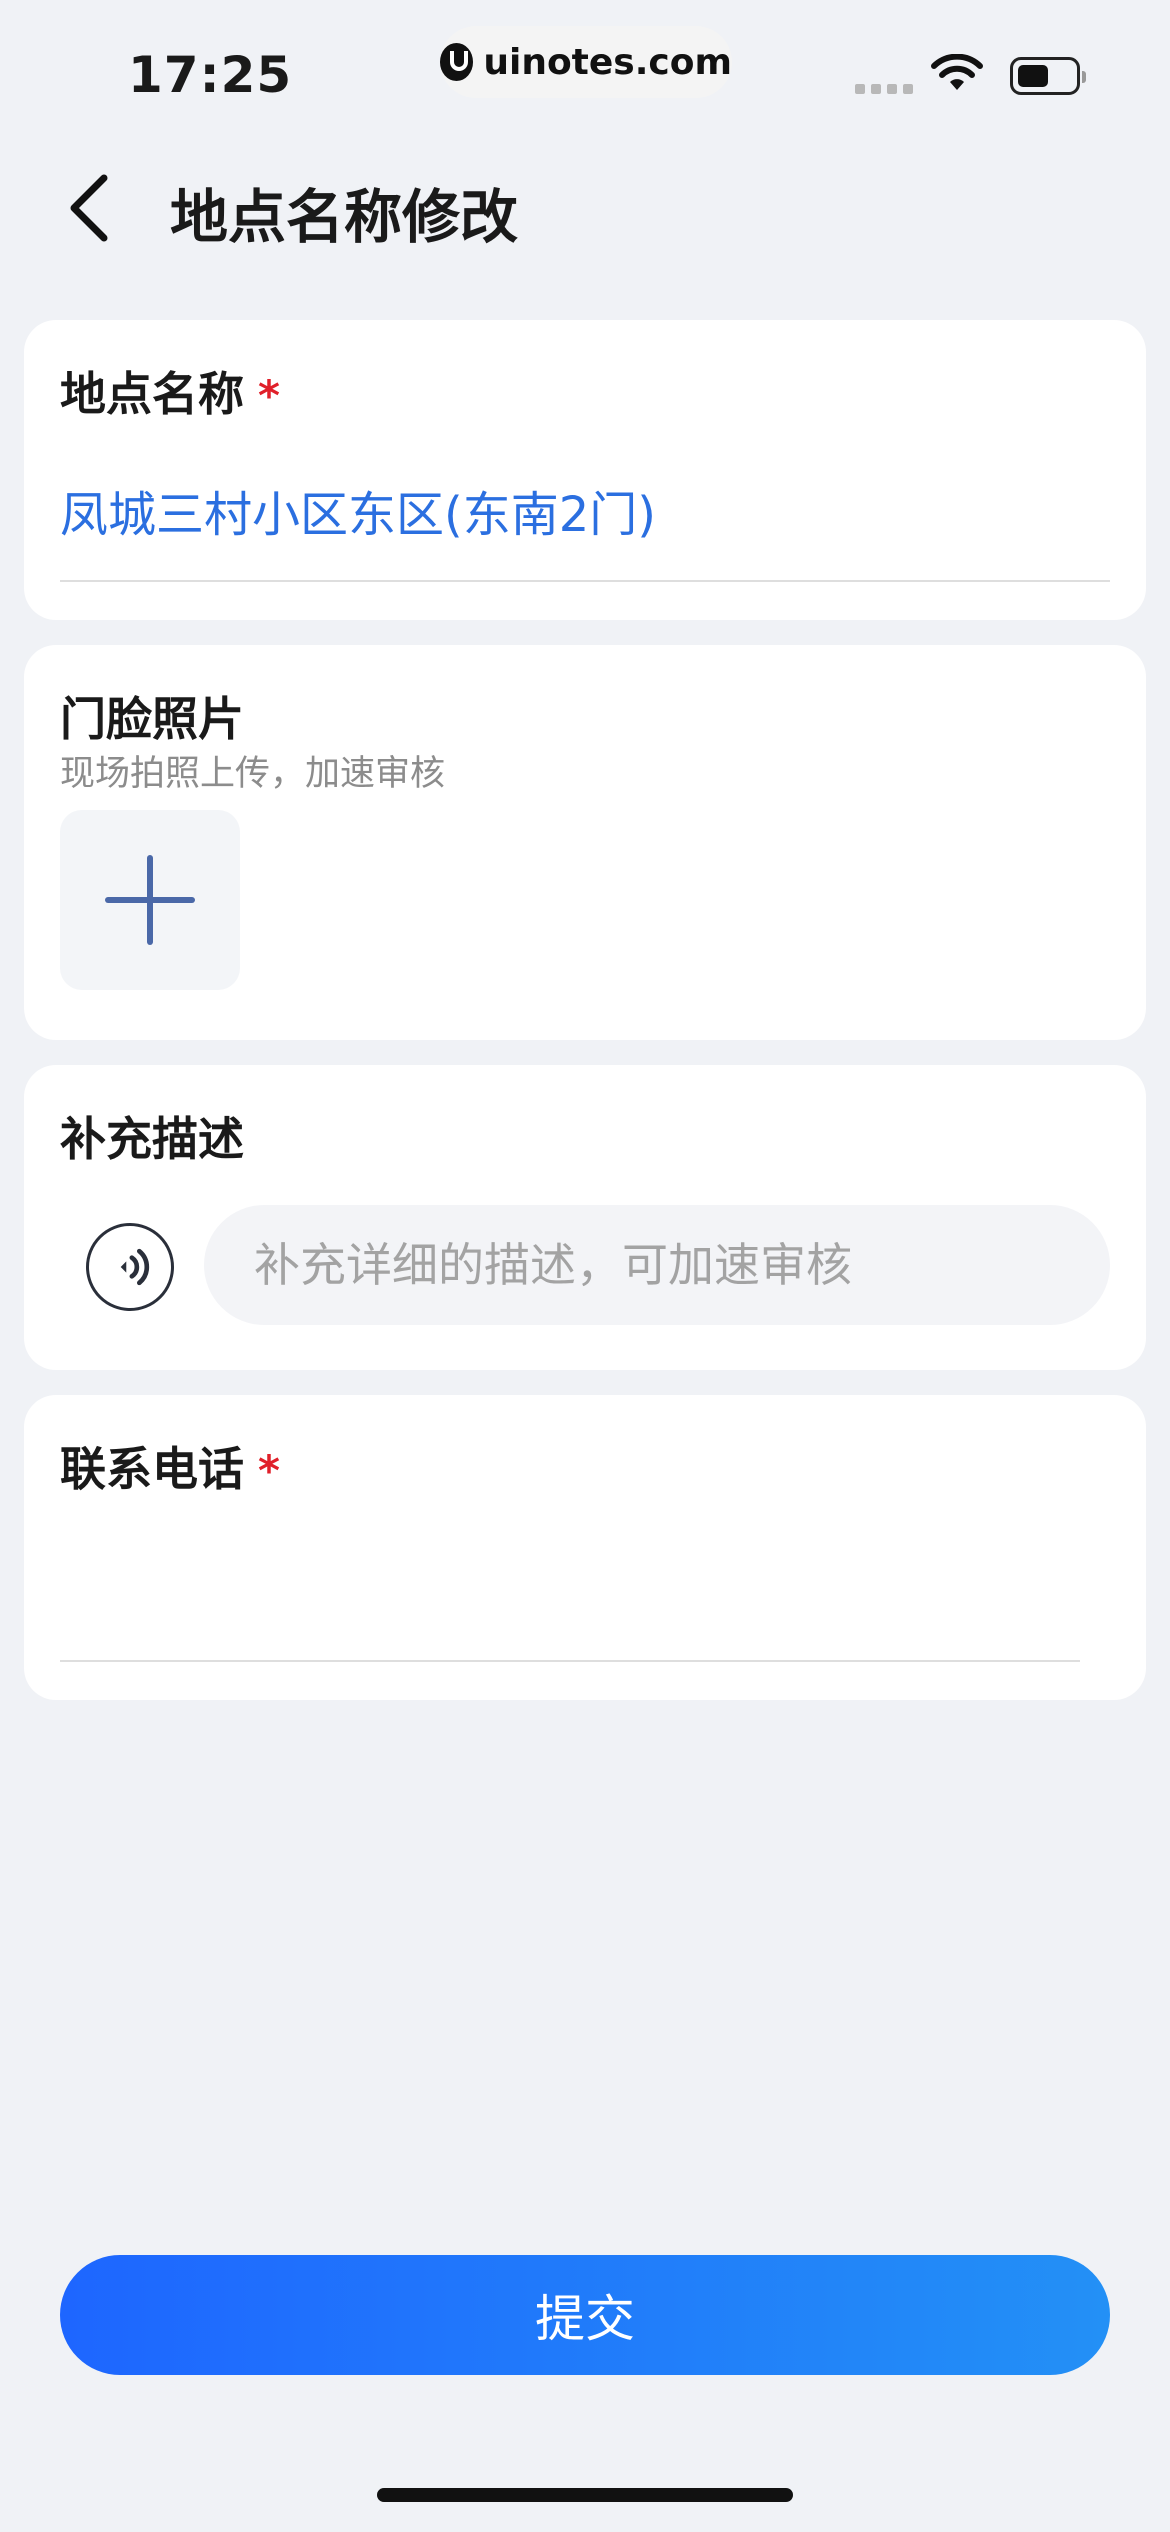  Describe the element at coordinates (657, 1265) in the screenshot. I see `description-input` at that location.